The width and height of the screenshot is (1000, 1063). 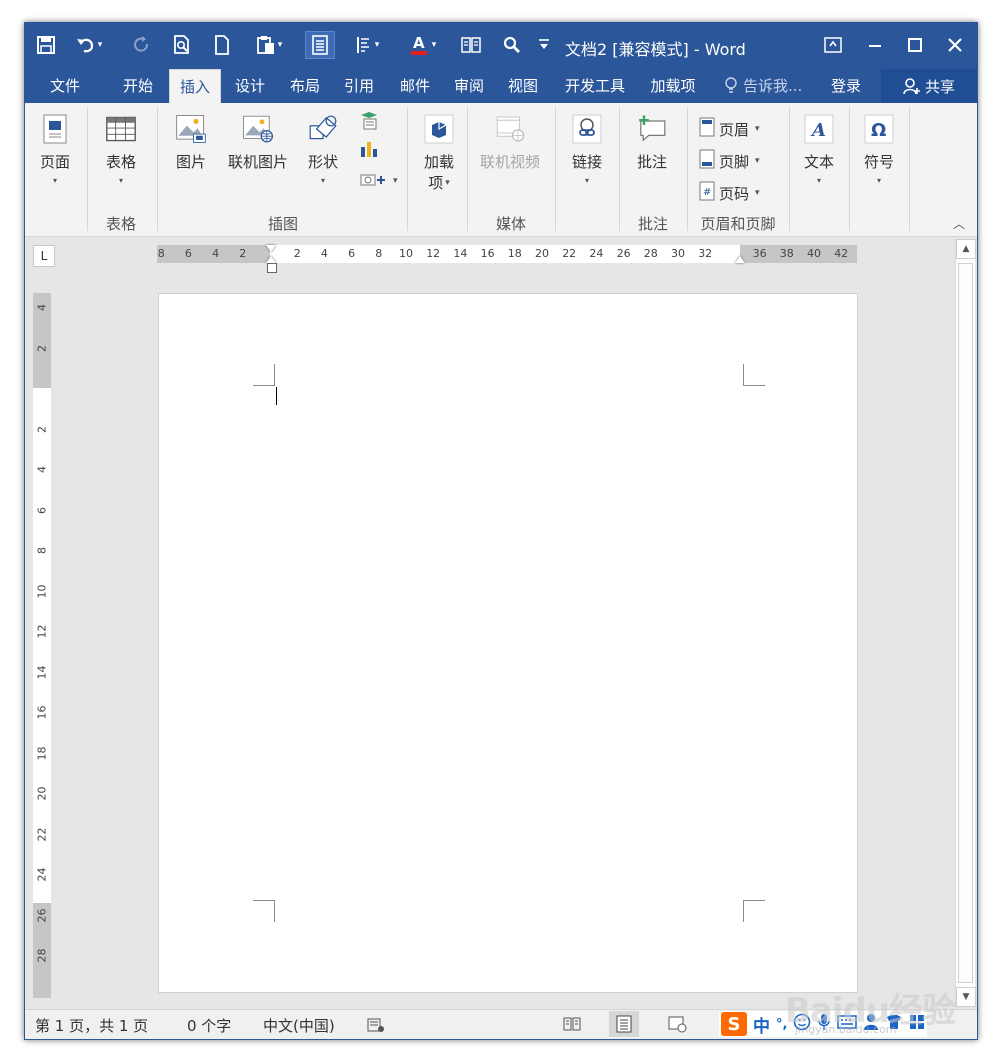 What do you see at coordinates (276, 396) in the screenshot?
I see `text-cursor` at bounding box center [276, 396].